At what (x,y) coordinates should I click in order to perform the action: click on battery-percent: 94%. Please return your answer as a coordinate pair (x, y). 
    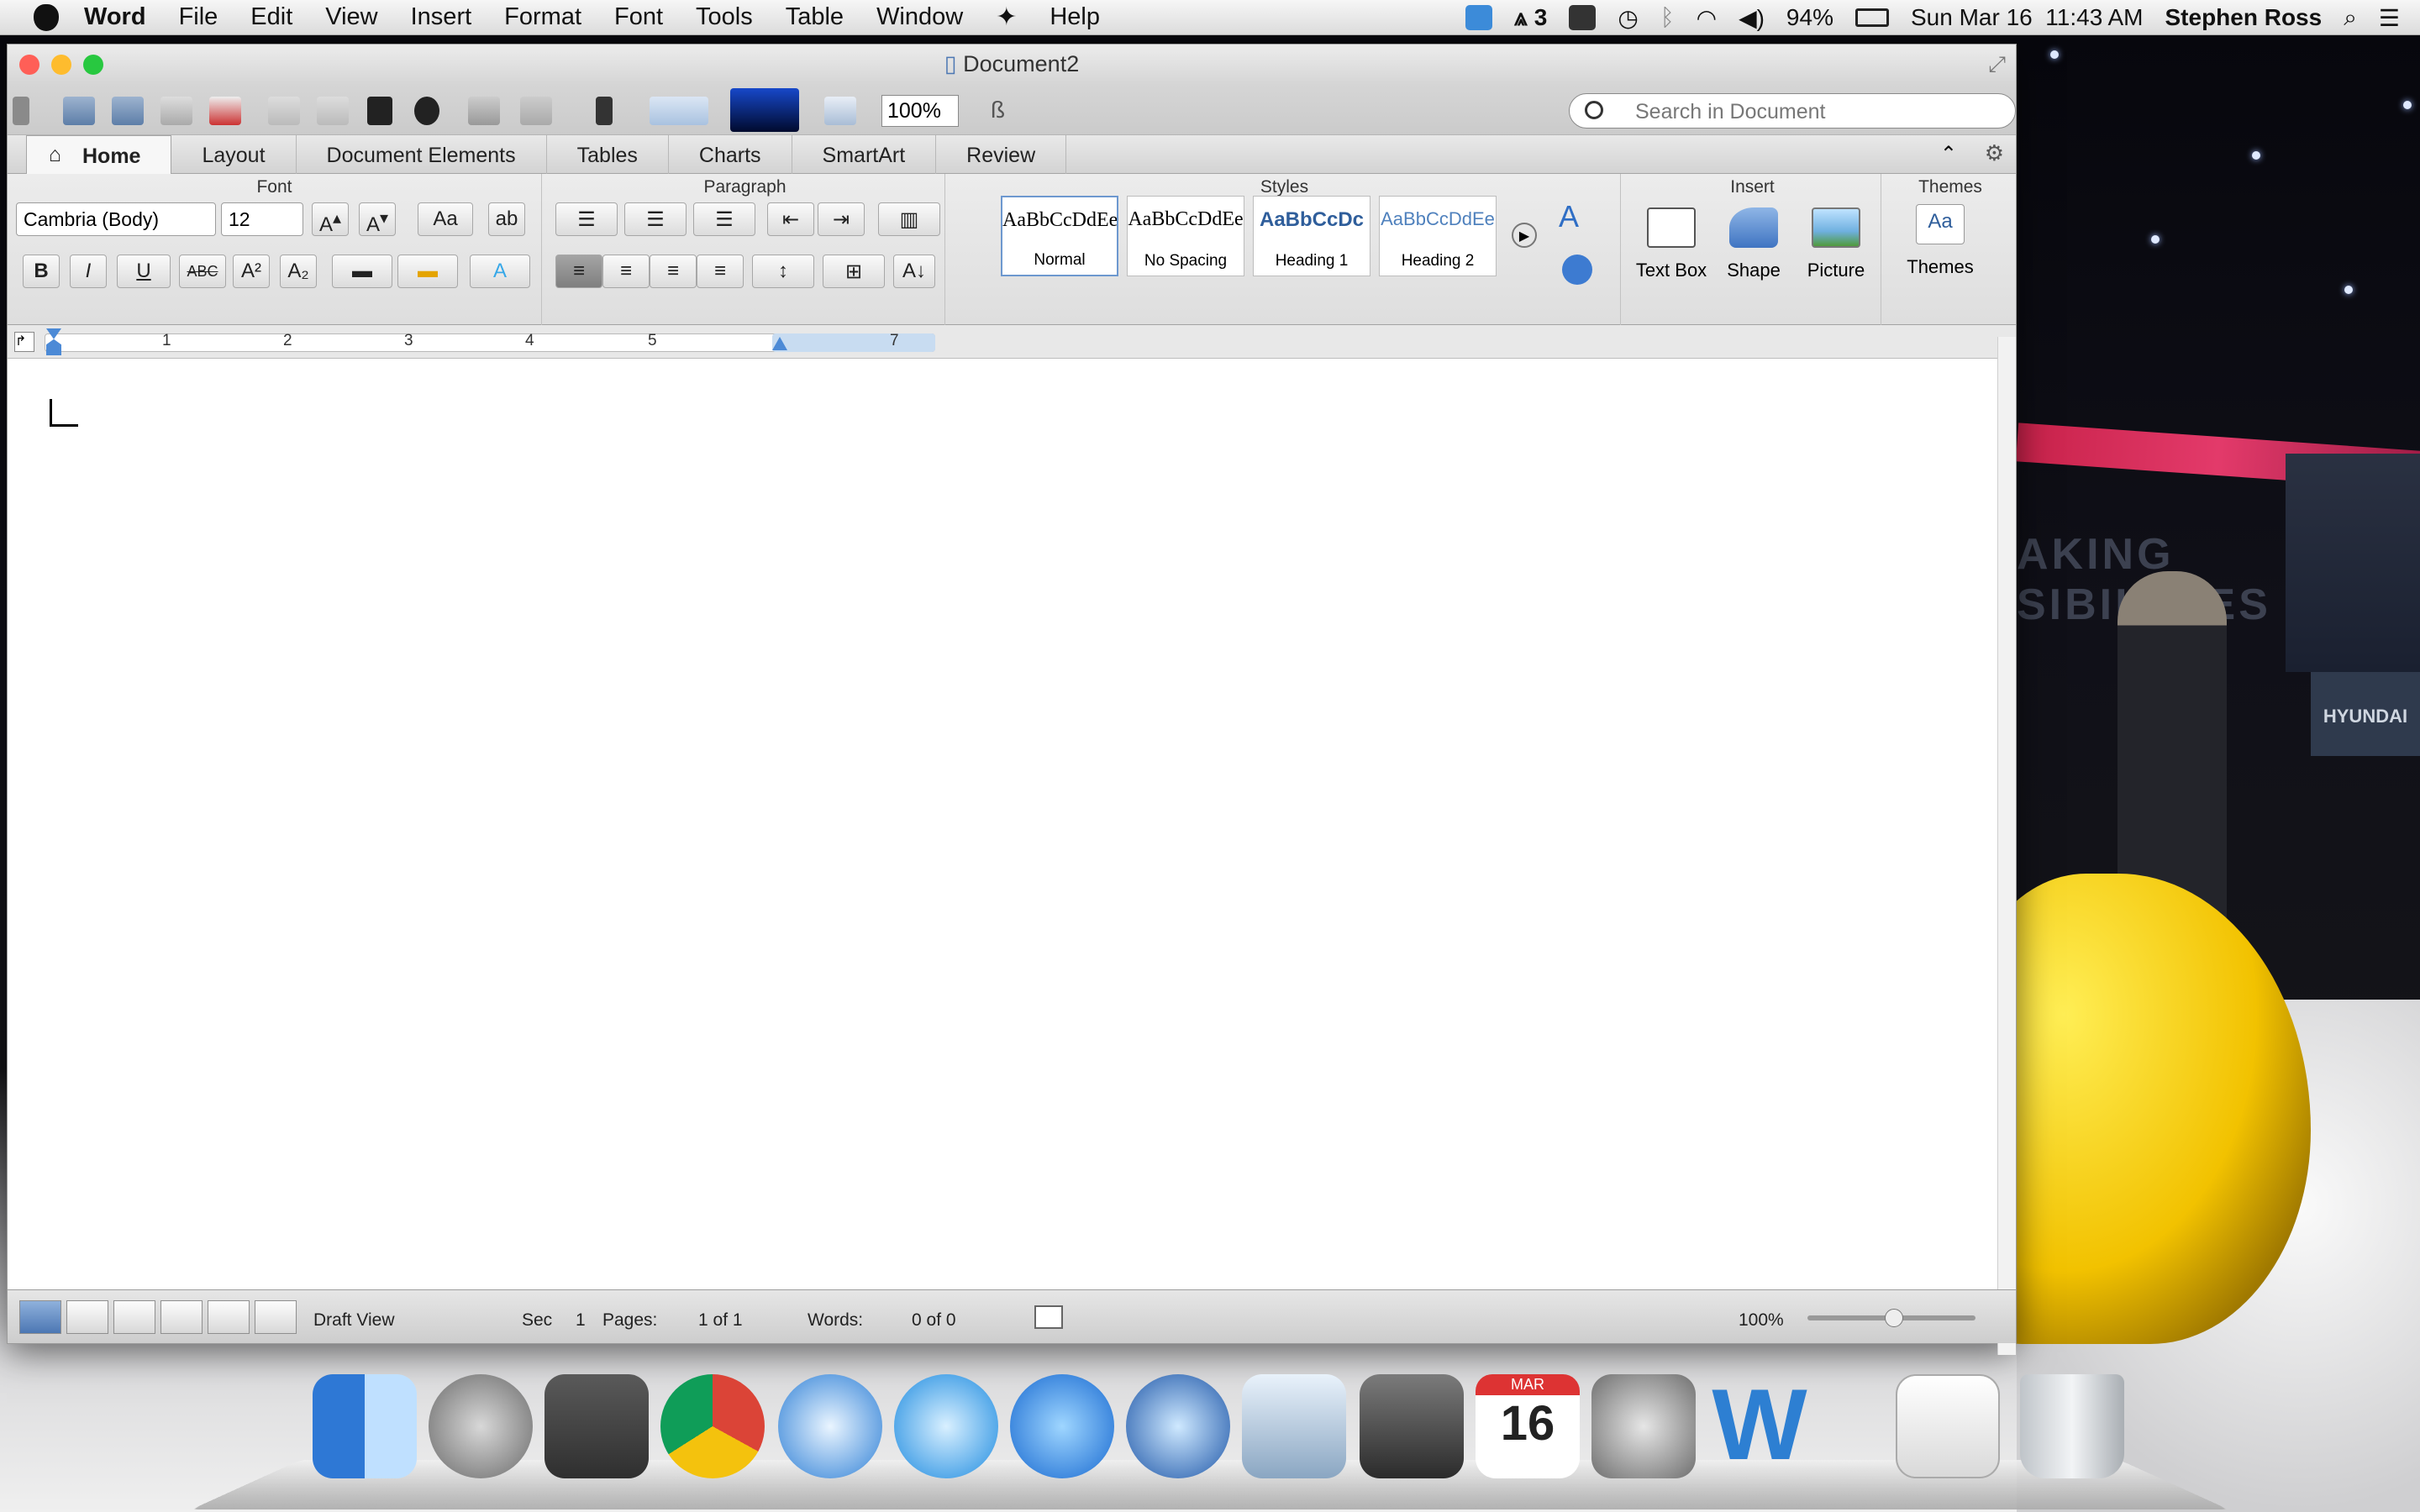
    Looking at the image, I should click on (1809, 17).